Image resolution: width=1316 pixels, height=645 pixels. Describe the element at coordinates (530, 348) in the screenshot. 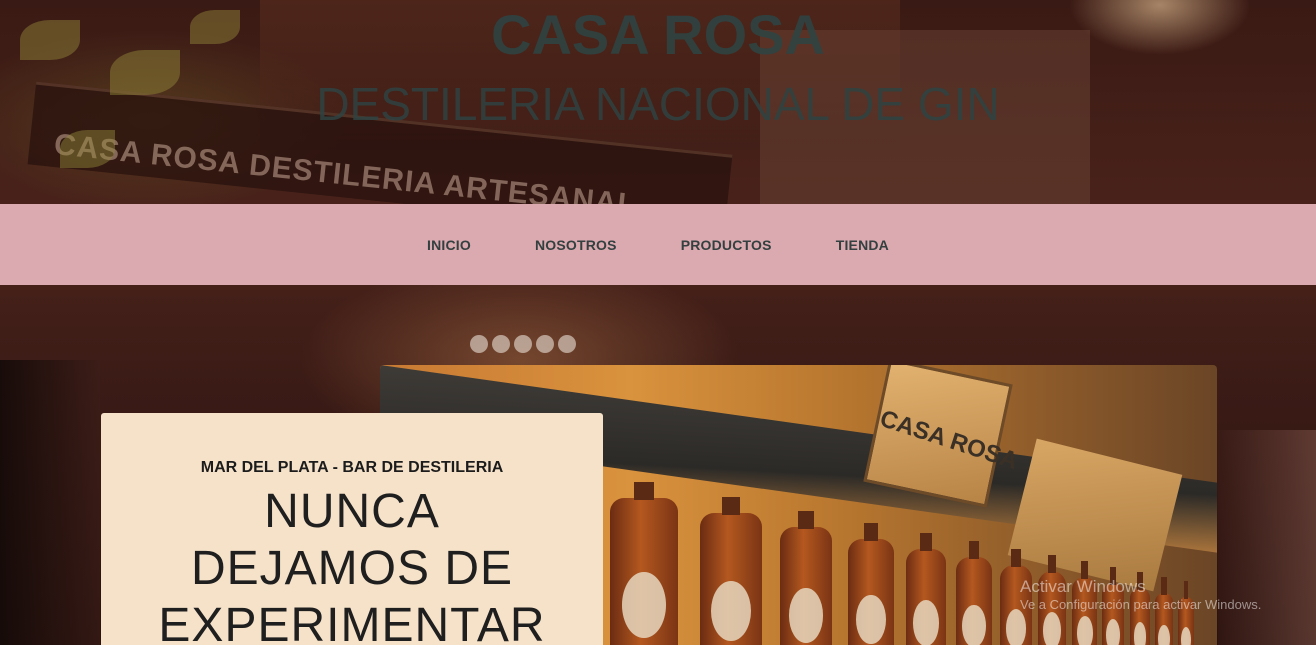

I see `background-lanterns` at that location.